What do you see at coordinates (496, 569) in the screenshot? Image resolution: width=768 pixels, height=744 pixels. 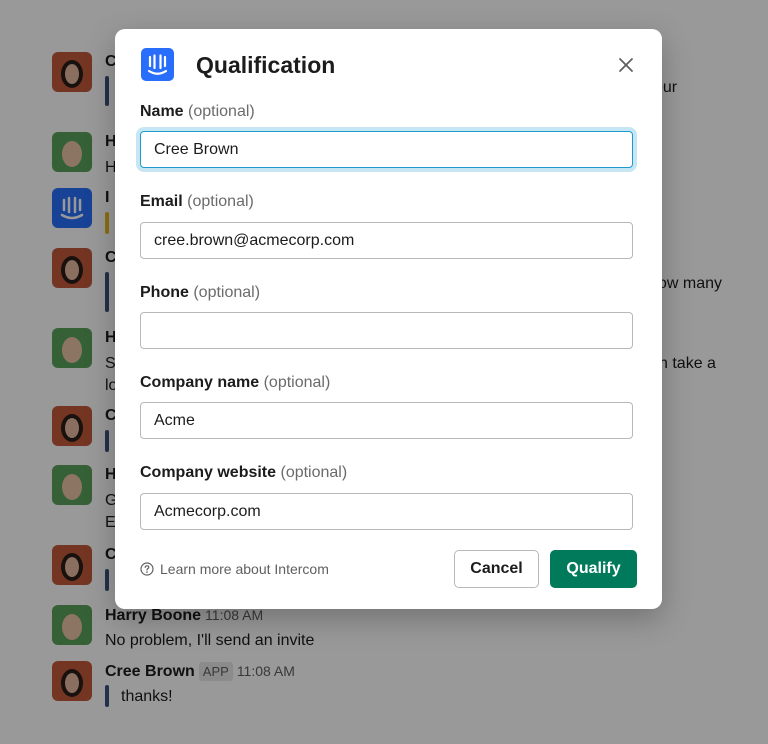 I see `cancel-button: Cancel` at bounding box center [496, 569].